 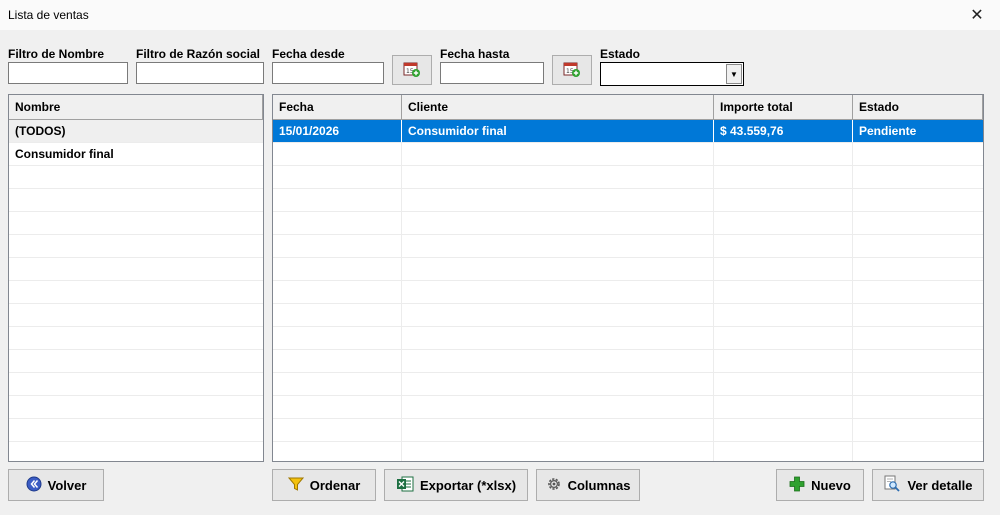 What do you see at coordinates (977, 15) in the screenshot?
I see `close-icon: ✕` at bounding box center [977, 15].